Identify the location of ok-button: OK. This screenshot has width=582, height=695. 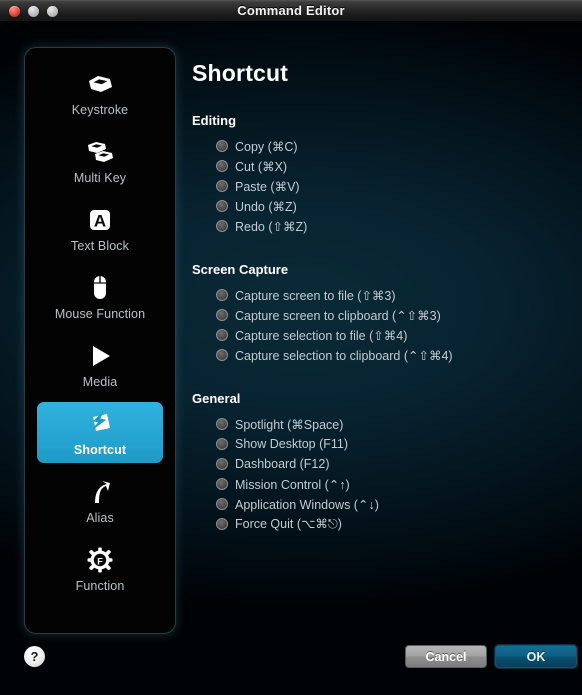
(536, 656).